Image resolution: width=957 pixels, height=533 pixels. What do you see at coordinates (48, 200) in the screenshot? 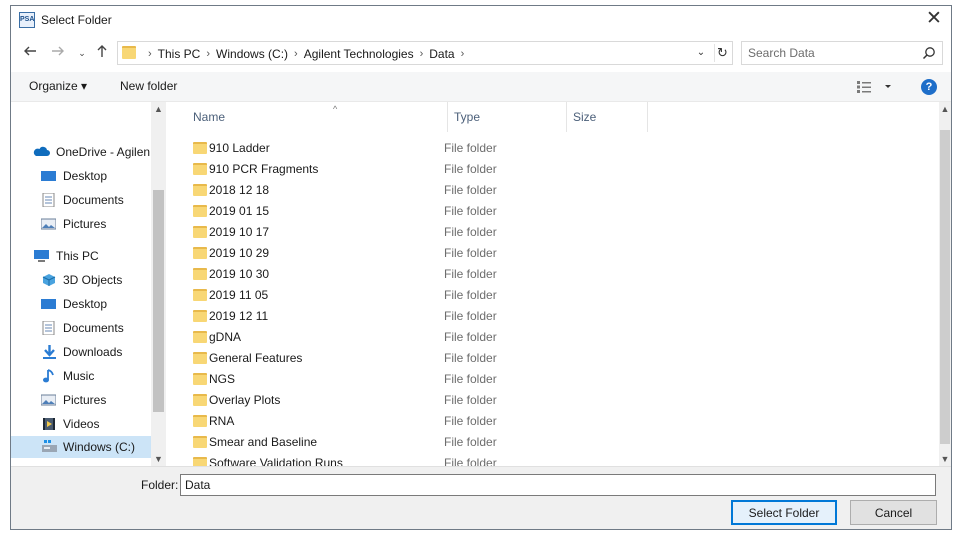
I see `documents-icon` at bounding box center [48, 200].